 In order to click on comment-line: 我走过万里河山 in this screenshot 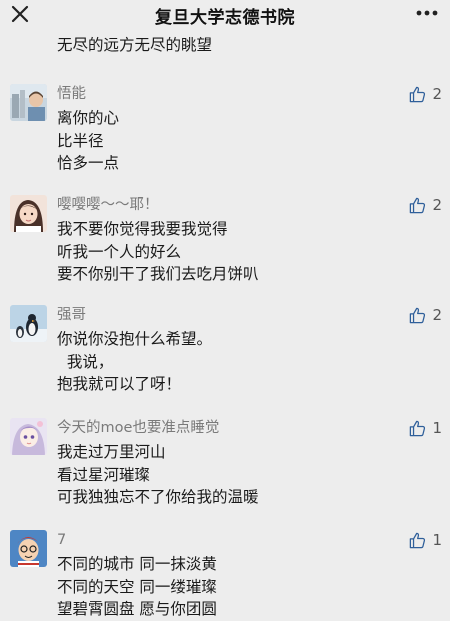, I will do `click(111, 452)`.